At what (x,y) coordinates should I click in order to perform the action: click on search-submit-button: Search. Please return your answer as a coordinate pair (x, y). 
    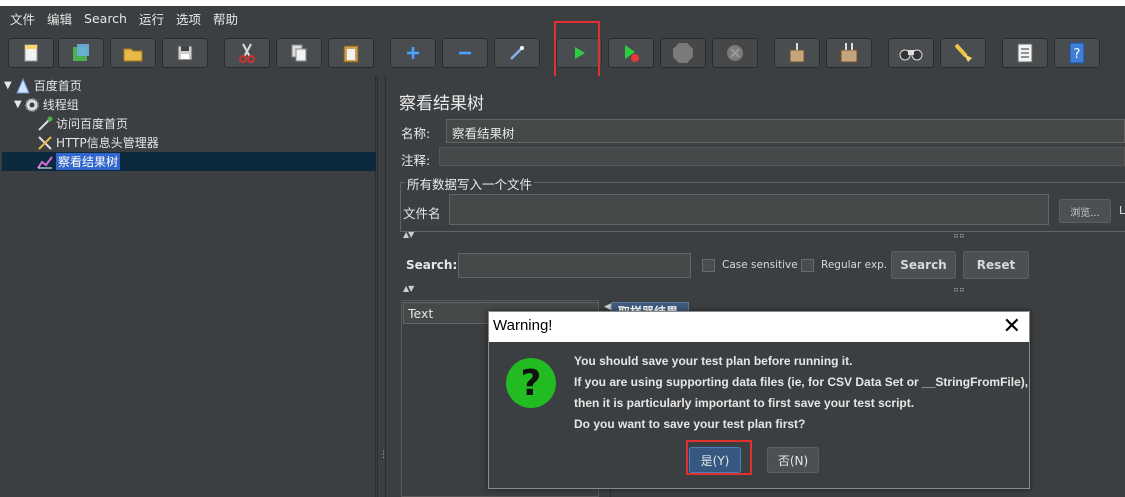
    Looking at the image, I should click on (923, 265).